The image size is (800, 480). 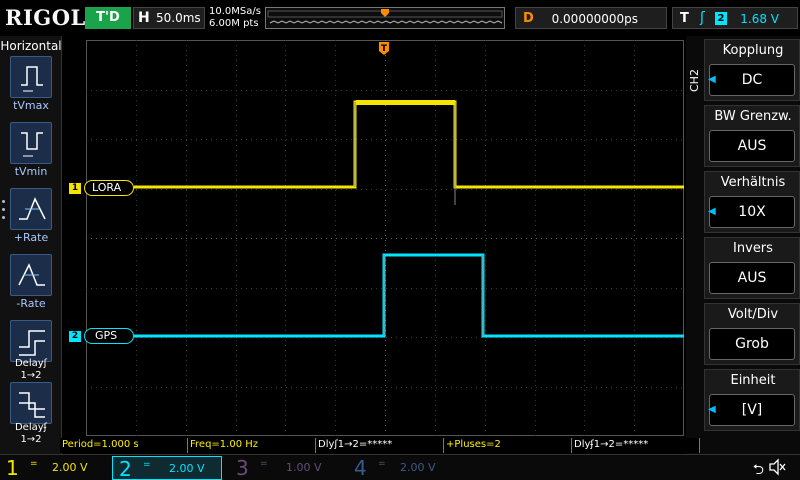 What do you see at coordinates (777, 467) in the screenshot?
I see `speaker-mute-icon` at bounding box center [777, 467].